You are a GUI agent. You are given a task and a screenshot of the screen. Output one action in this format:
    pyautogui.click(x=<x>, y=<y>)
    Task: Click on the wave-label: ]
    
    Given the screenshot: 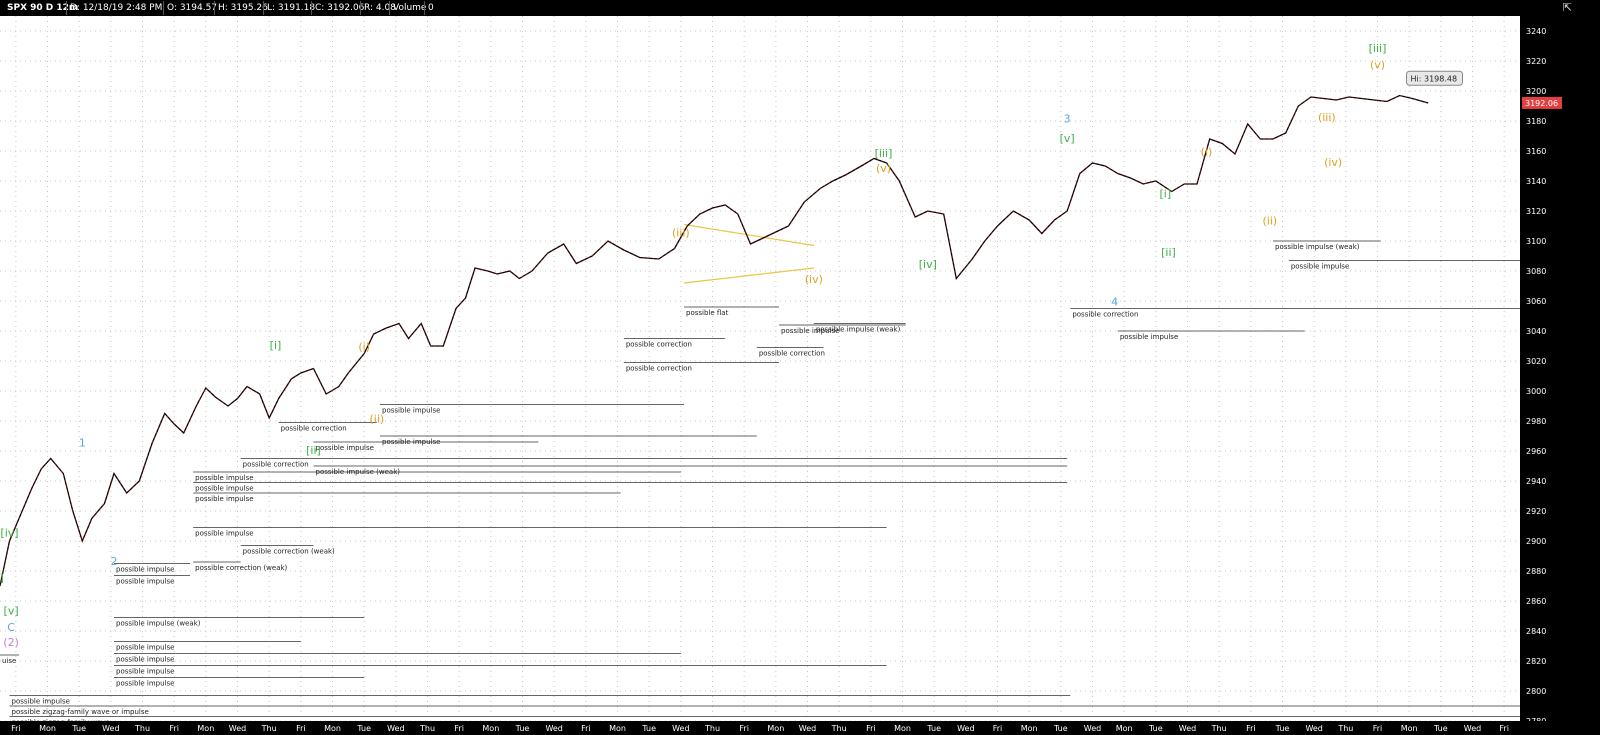 What is the action you would take?
    pyautogui.click(x=2, y=578)
    